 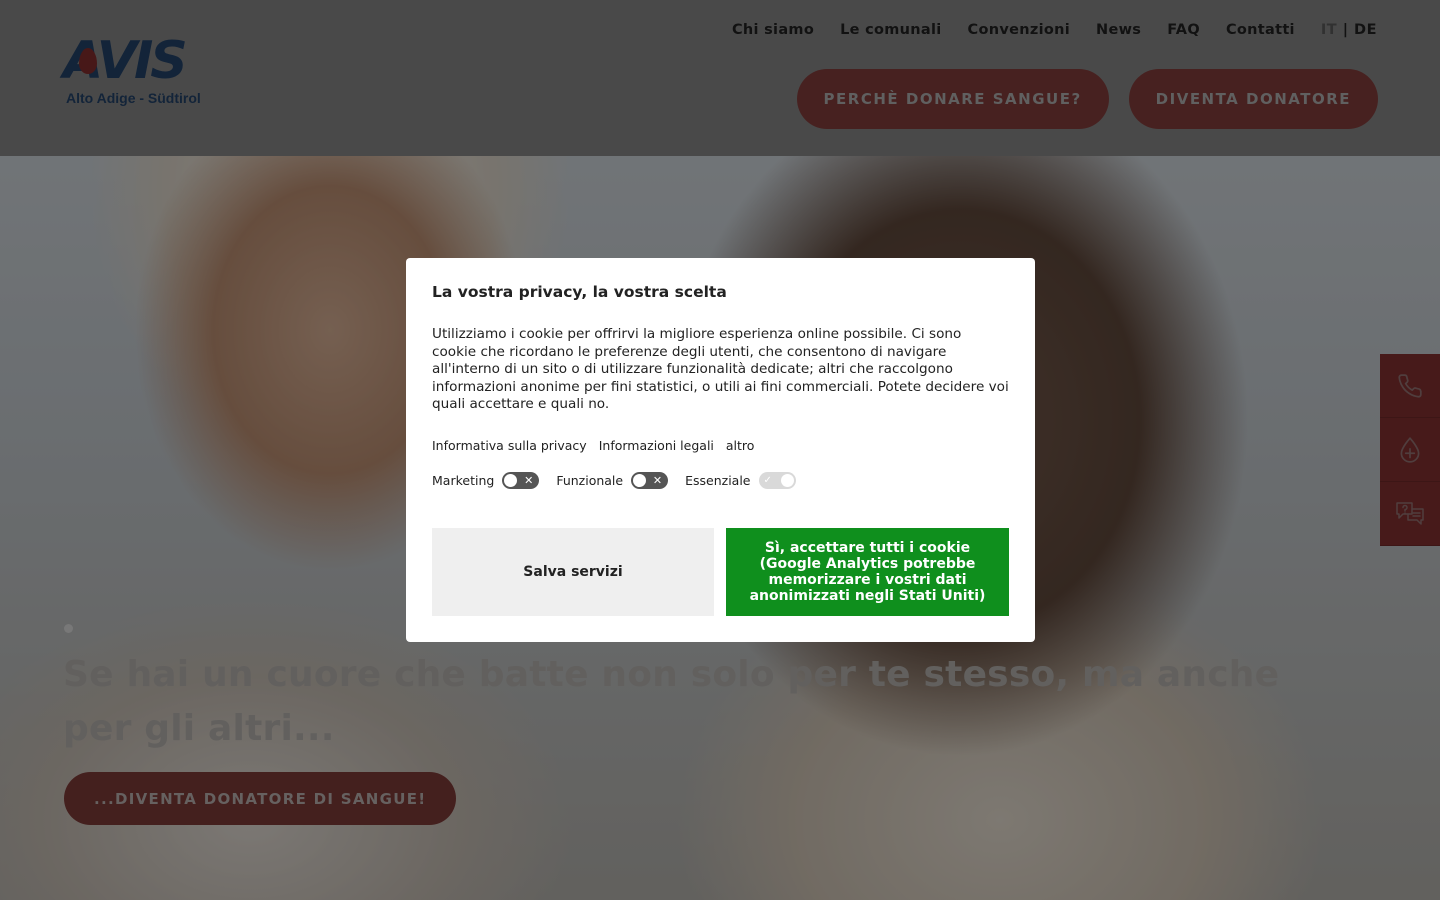 I want to click on save-services-button: Salva servizi, so click(x=573, y=572).